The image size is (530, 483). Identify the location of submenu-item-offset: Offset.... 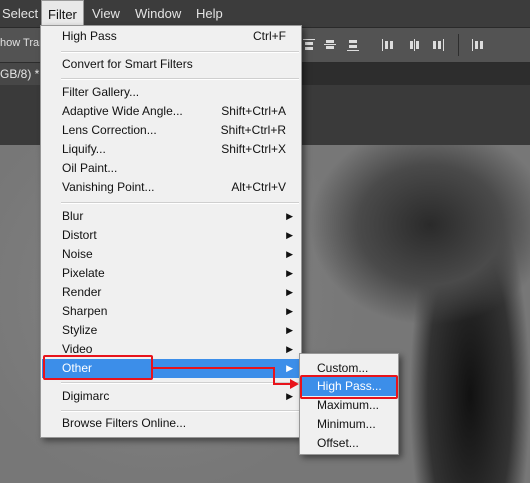
(349, 443).